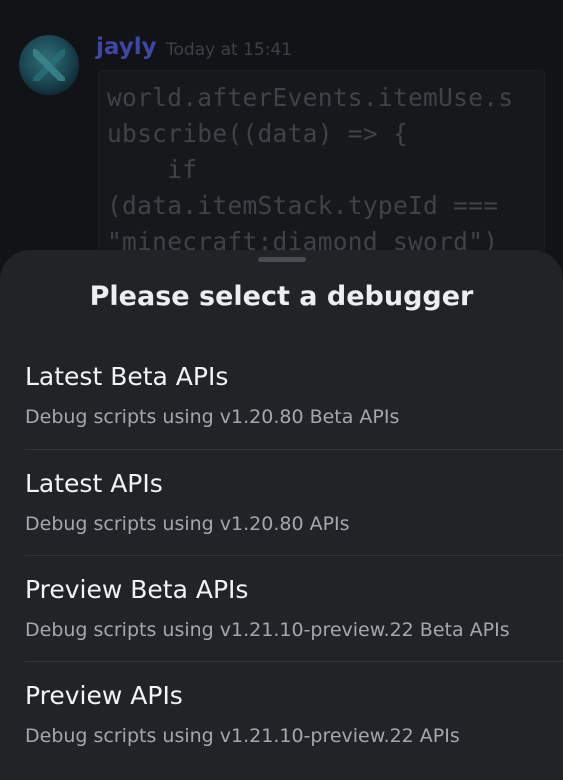  Describe the element at coordinates (310, 97) in the screenshot. I see `code-line: world.afterEvents.itemUse.s` at that location.